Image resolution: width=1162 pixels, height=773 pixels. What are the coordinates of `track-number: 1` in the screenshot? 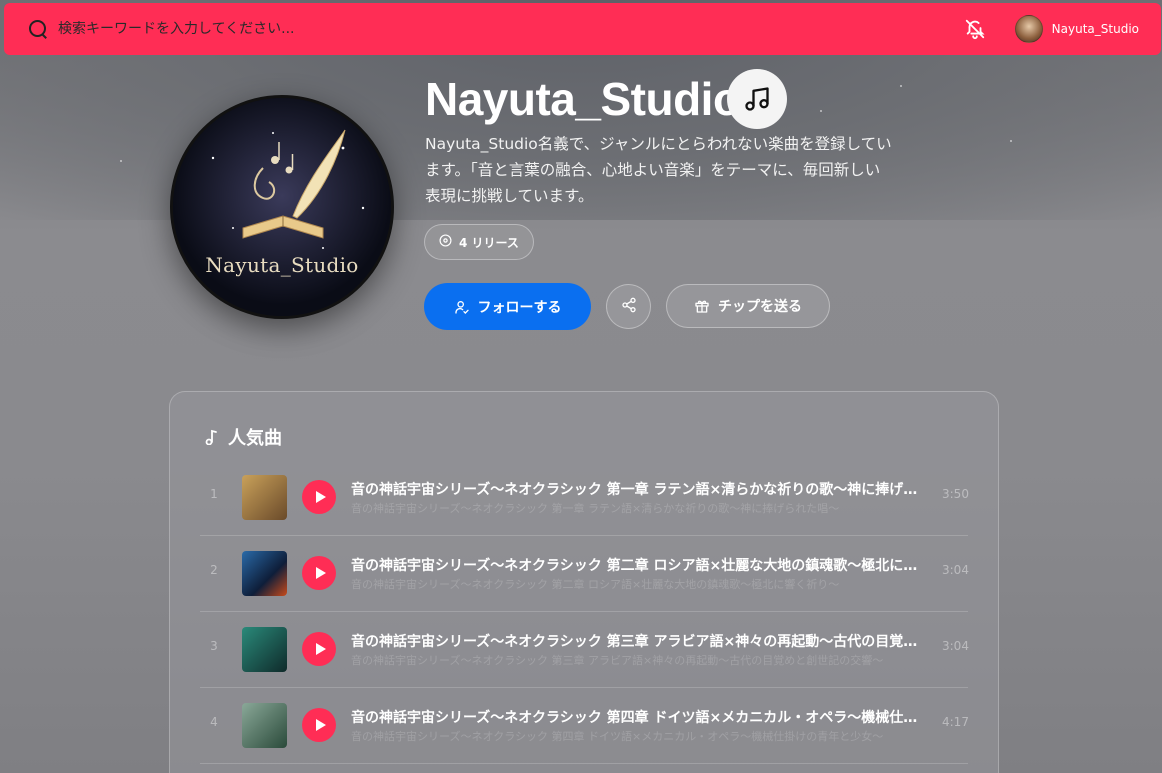 It's located at (214, 494).